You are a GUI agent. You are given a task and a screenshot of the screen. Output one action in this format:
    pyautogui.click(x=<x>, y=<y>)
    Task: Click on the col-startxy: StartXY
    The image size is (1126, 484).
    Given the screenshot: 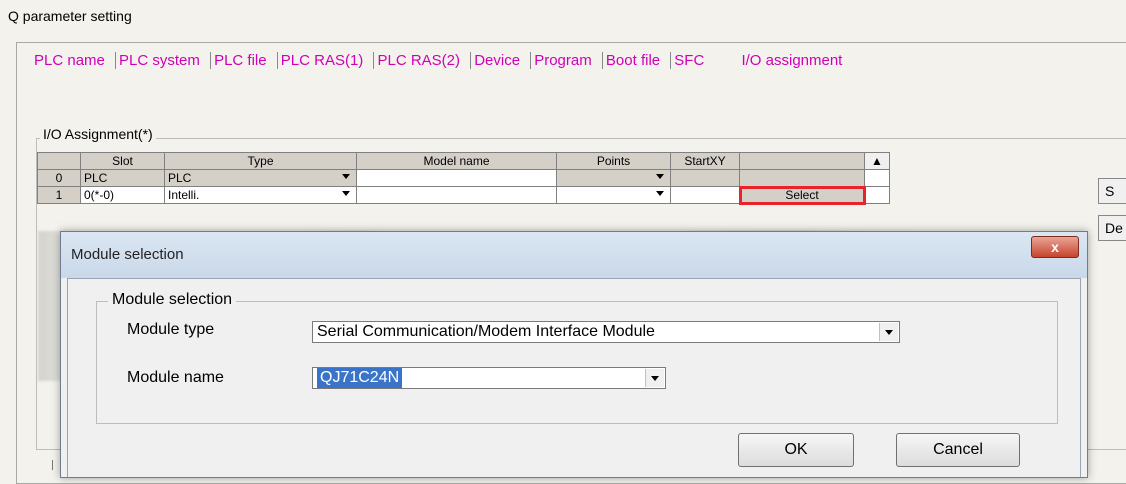 What is the action you would take?
    pyautogui.click(x=705, y=161)
    